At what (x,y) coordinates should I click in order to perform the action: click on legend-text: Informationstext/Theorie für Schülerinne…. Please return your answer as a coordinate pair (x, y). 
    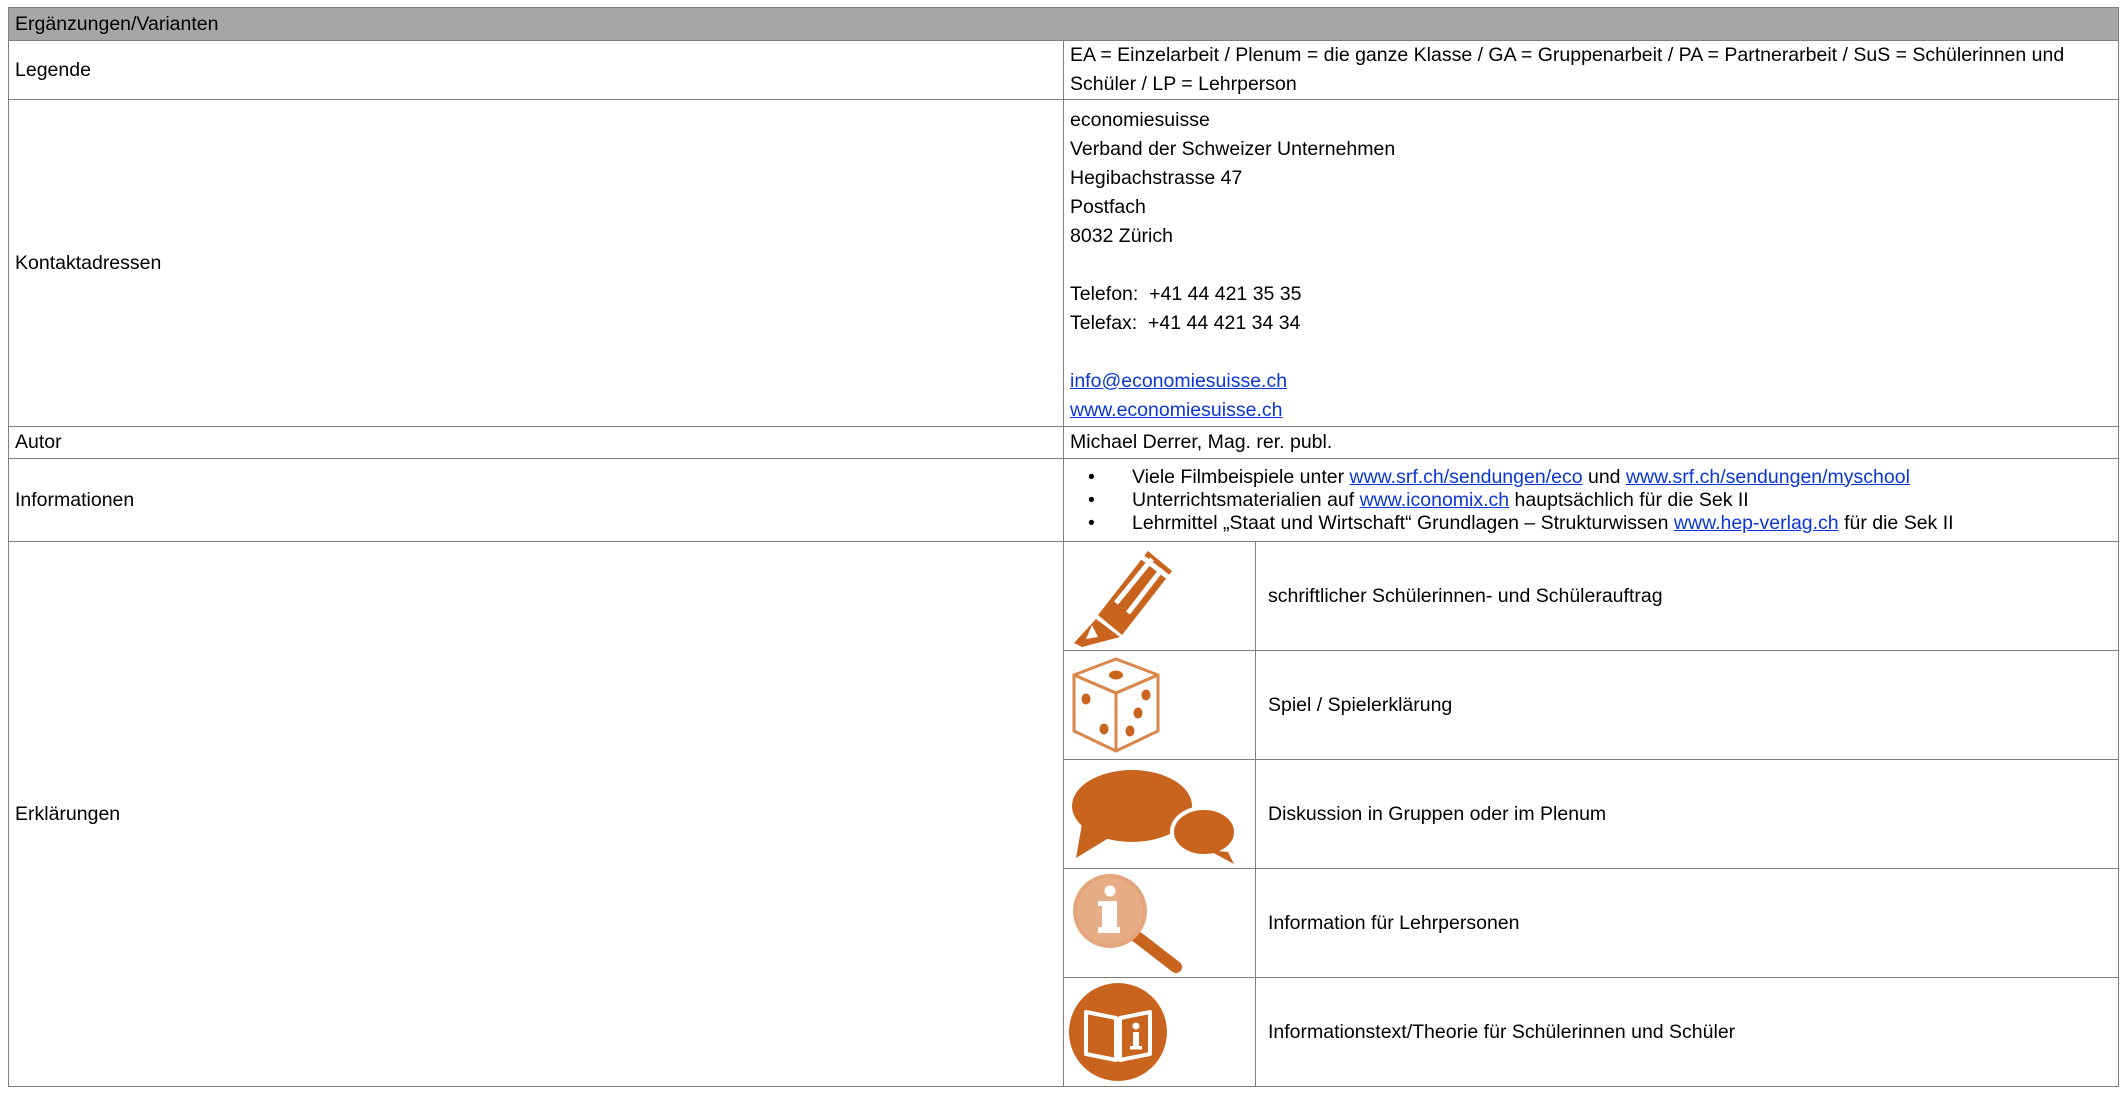
    Looking at the image, I should click on (1686, 1031).